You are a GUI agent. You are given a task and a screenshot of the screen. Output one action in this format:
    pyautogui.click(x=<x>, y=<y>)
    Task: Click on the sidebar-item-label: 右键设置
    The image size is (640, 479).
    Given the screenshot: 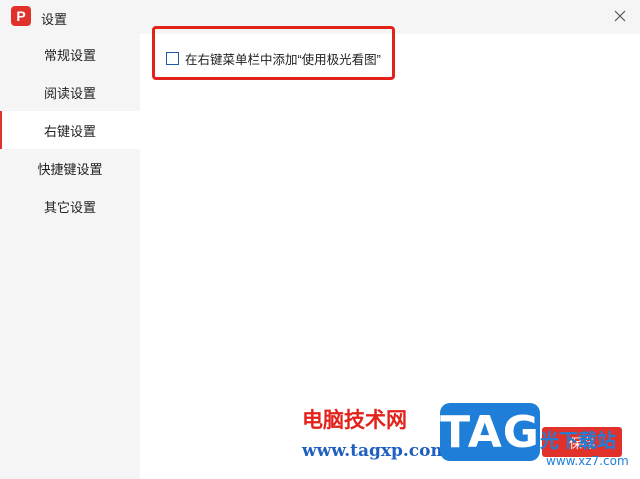 What is the action you would take?
    pyautogui.click(x=69, y=131)
    